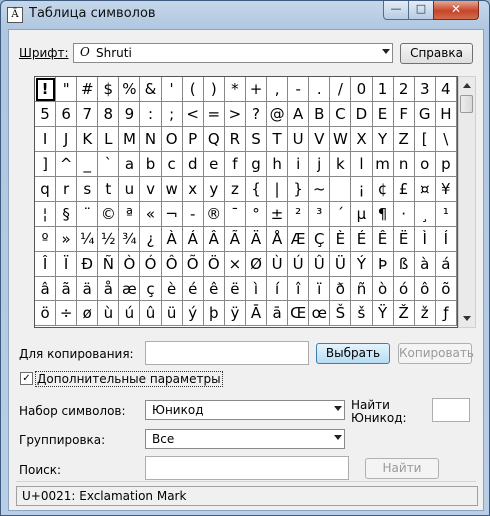 The height and width of the screenshot is (516, 490). Describe the element at coordinates (109, 114) in the screenshot. I see `char-cell: 8` at that location.